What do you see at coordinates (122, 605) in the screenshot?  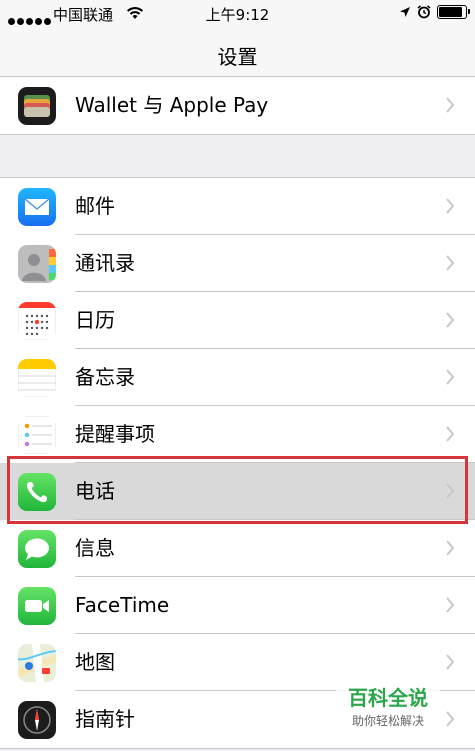 I see `settings-row-label: FaceTime` at bounding box center [122, 605].